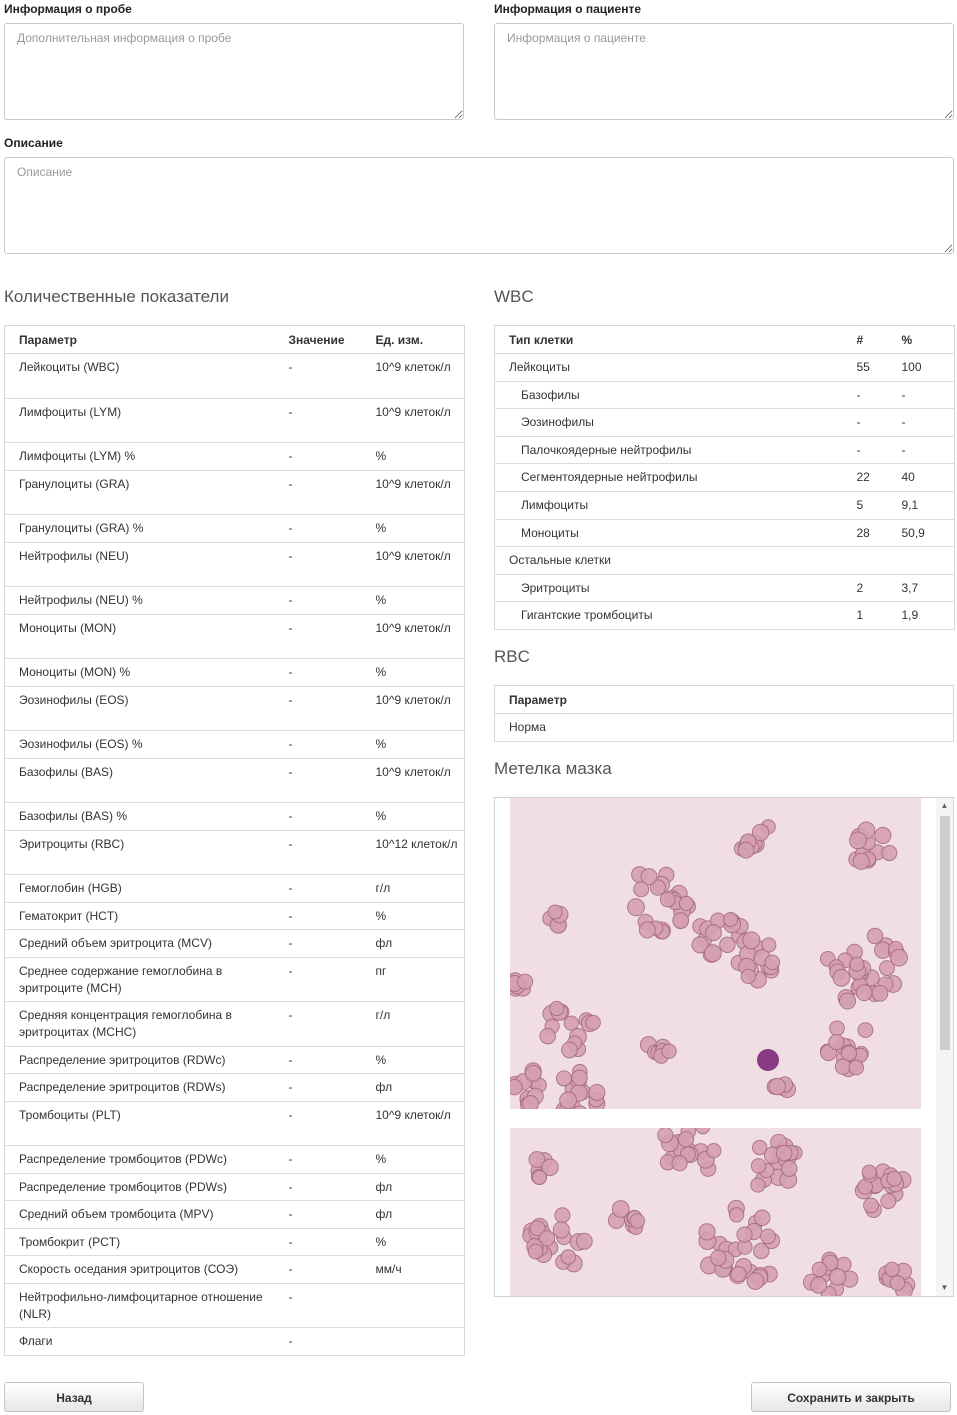 The image size is (957, 1415). Describe the element at coordinates (675, 533) in the screenshot. I see `cell-type-cell: Моноциты` at that location.